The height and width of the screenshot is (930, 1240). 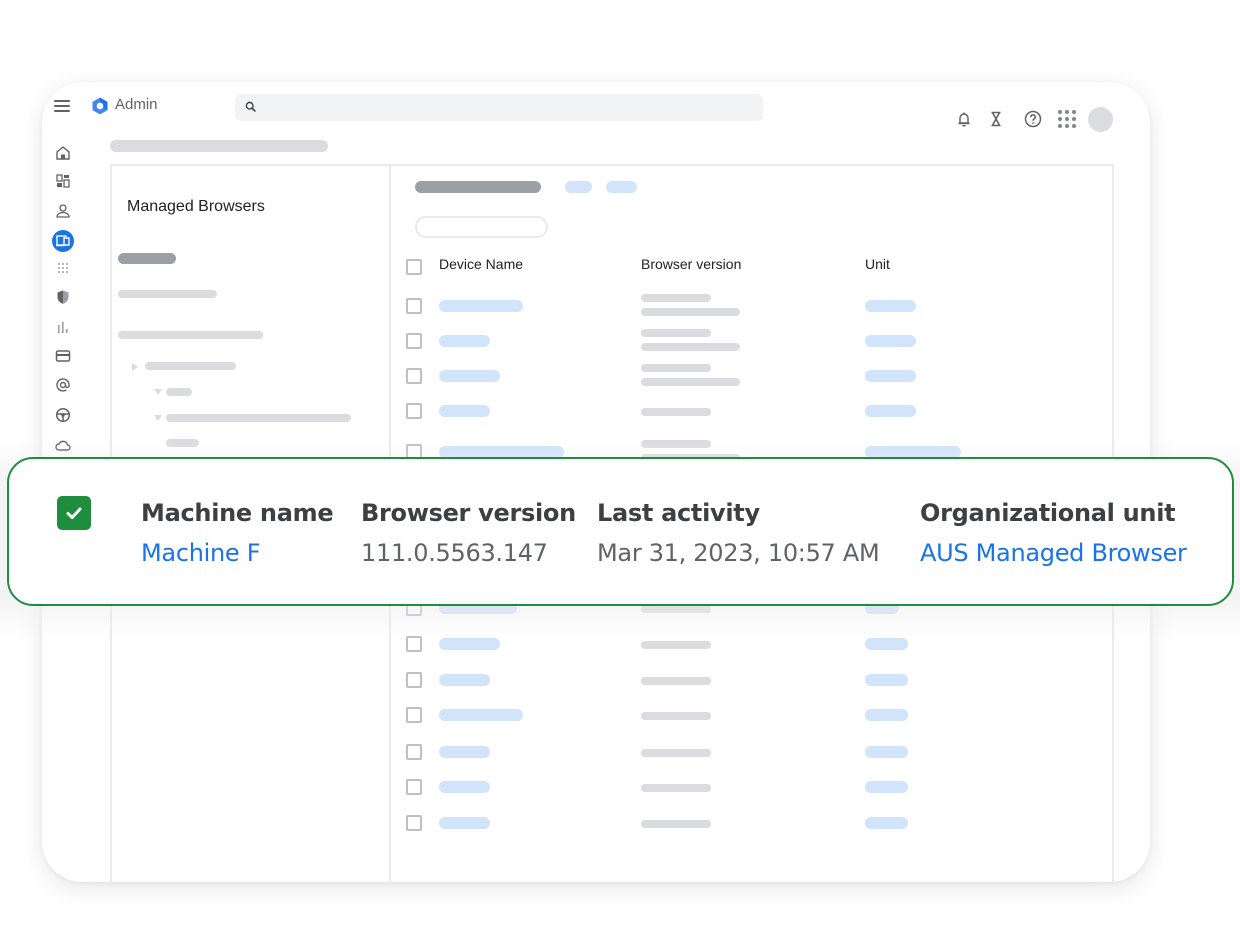 What do you see at coordinates (63, 241) in the screenshot?
I see `devices-icon` at bounding box center [63, 241].